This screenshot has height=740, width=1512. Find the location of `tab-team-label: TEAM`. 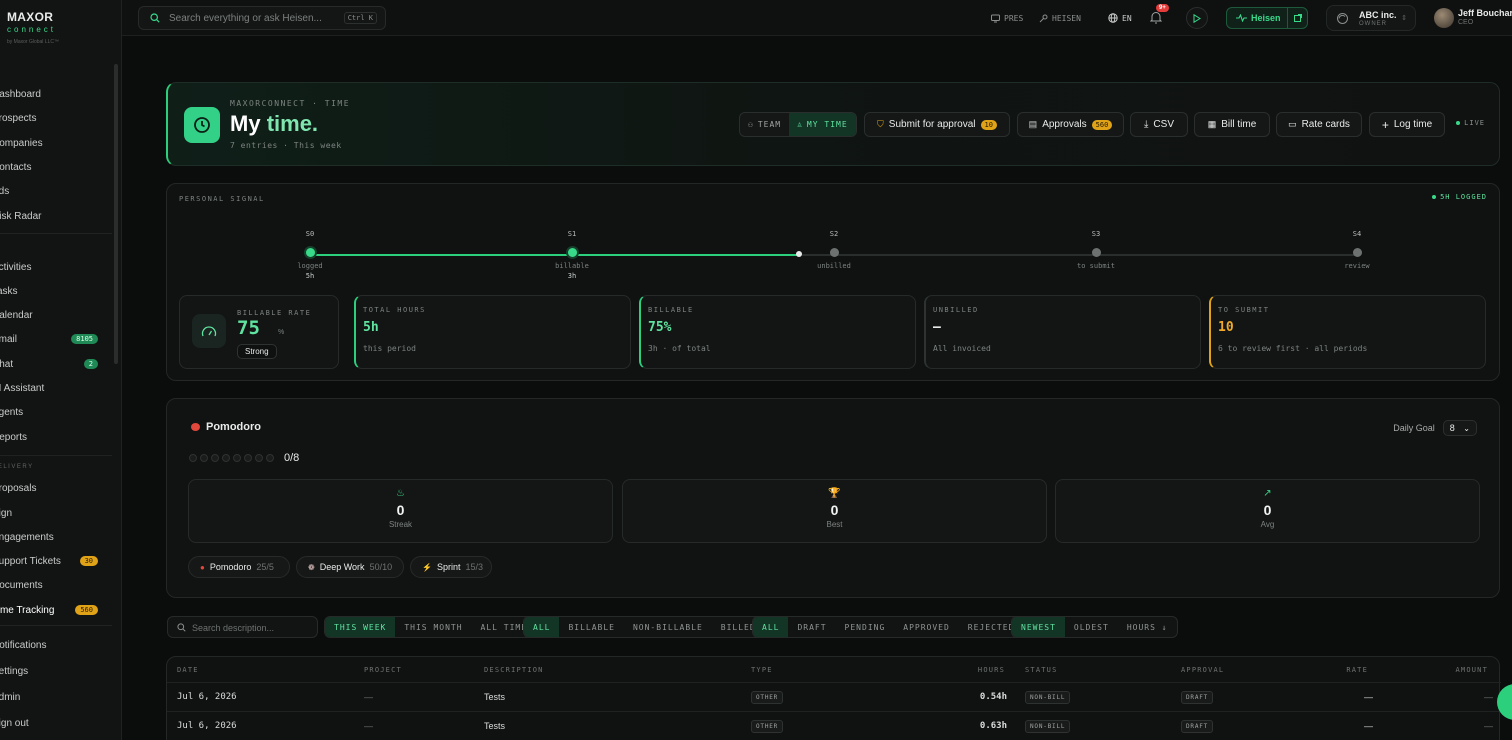

tab-team-label: TEAM is located at coordinates (769, 124).